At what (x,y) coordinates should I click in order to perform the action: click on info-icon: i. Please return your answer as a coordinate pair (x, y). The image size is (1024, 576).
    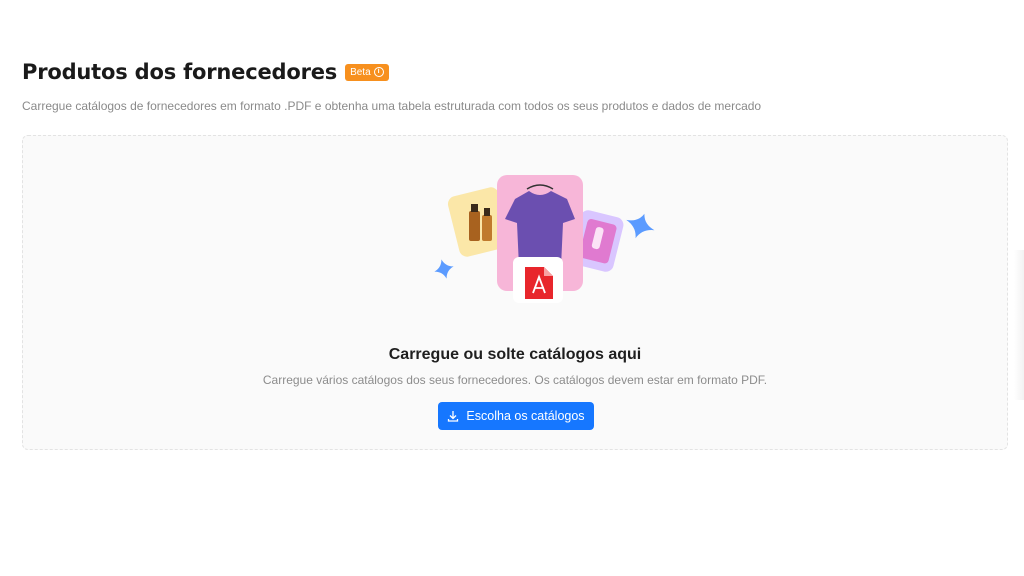
    Looking at the image, I should click on (378, 72).